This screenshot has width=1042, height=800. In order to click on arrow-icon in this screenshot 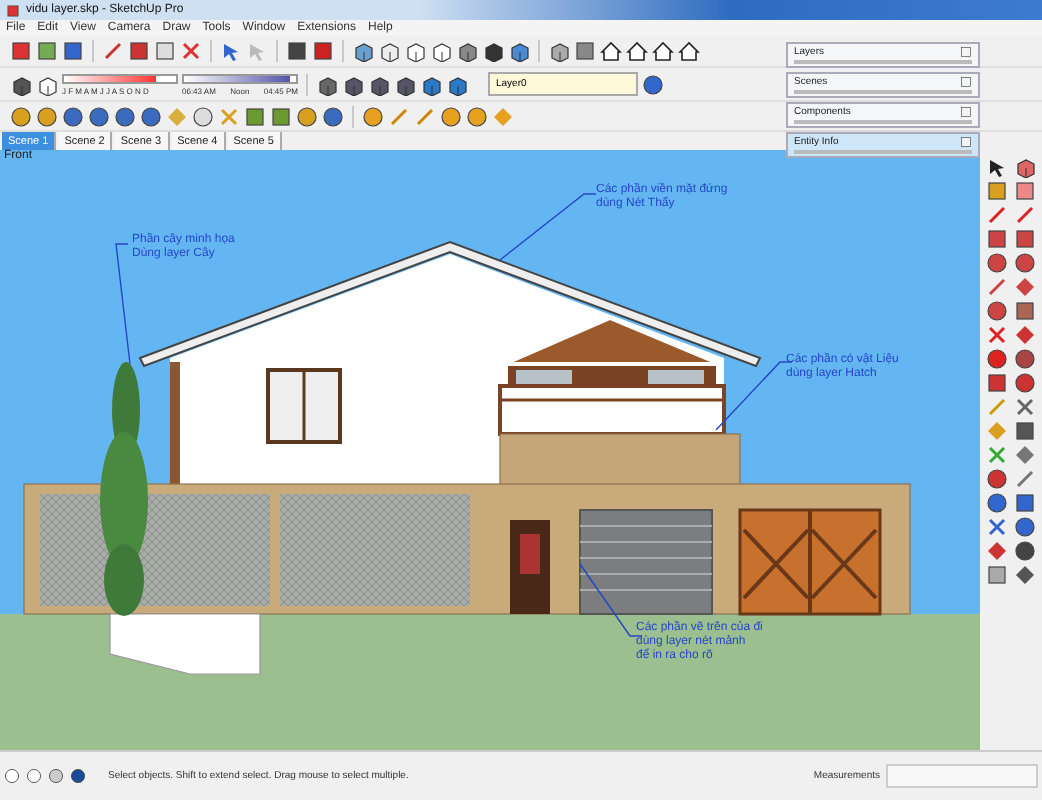, I will do `click(997, 167)`.